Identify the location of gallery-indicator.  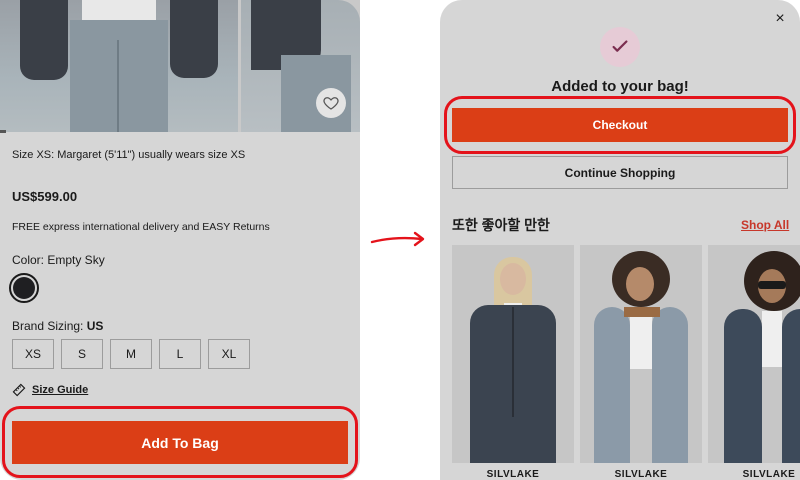
(3, 131).